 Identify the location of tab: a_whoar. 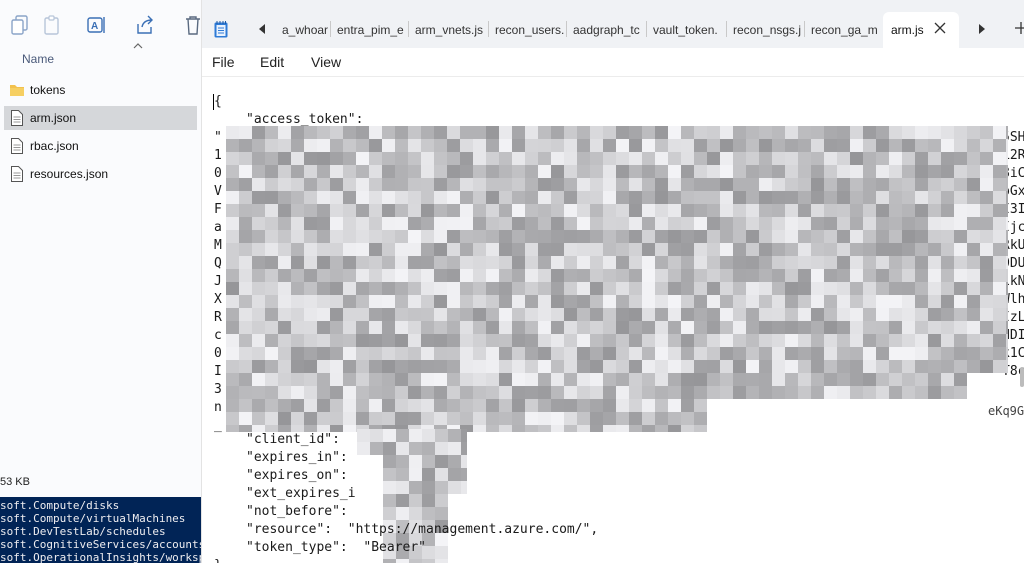
(302, 30).